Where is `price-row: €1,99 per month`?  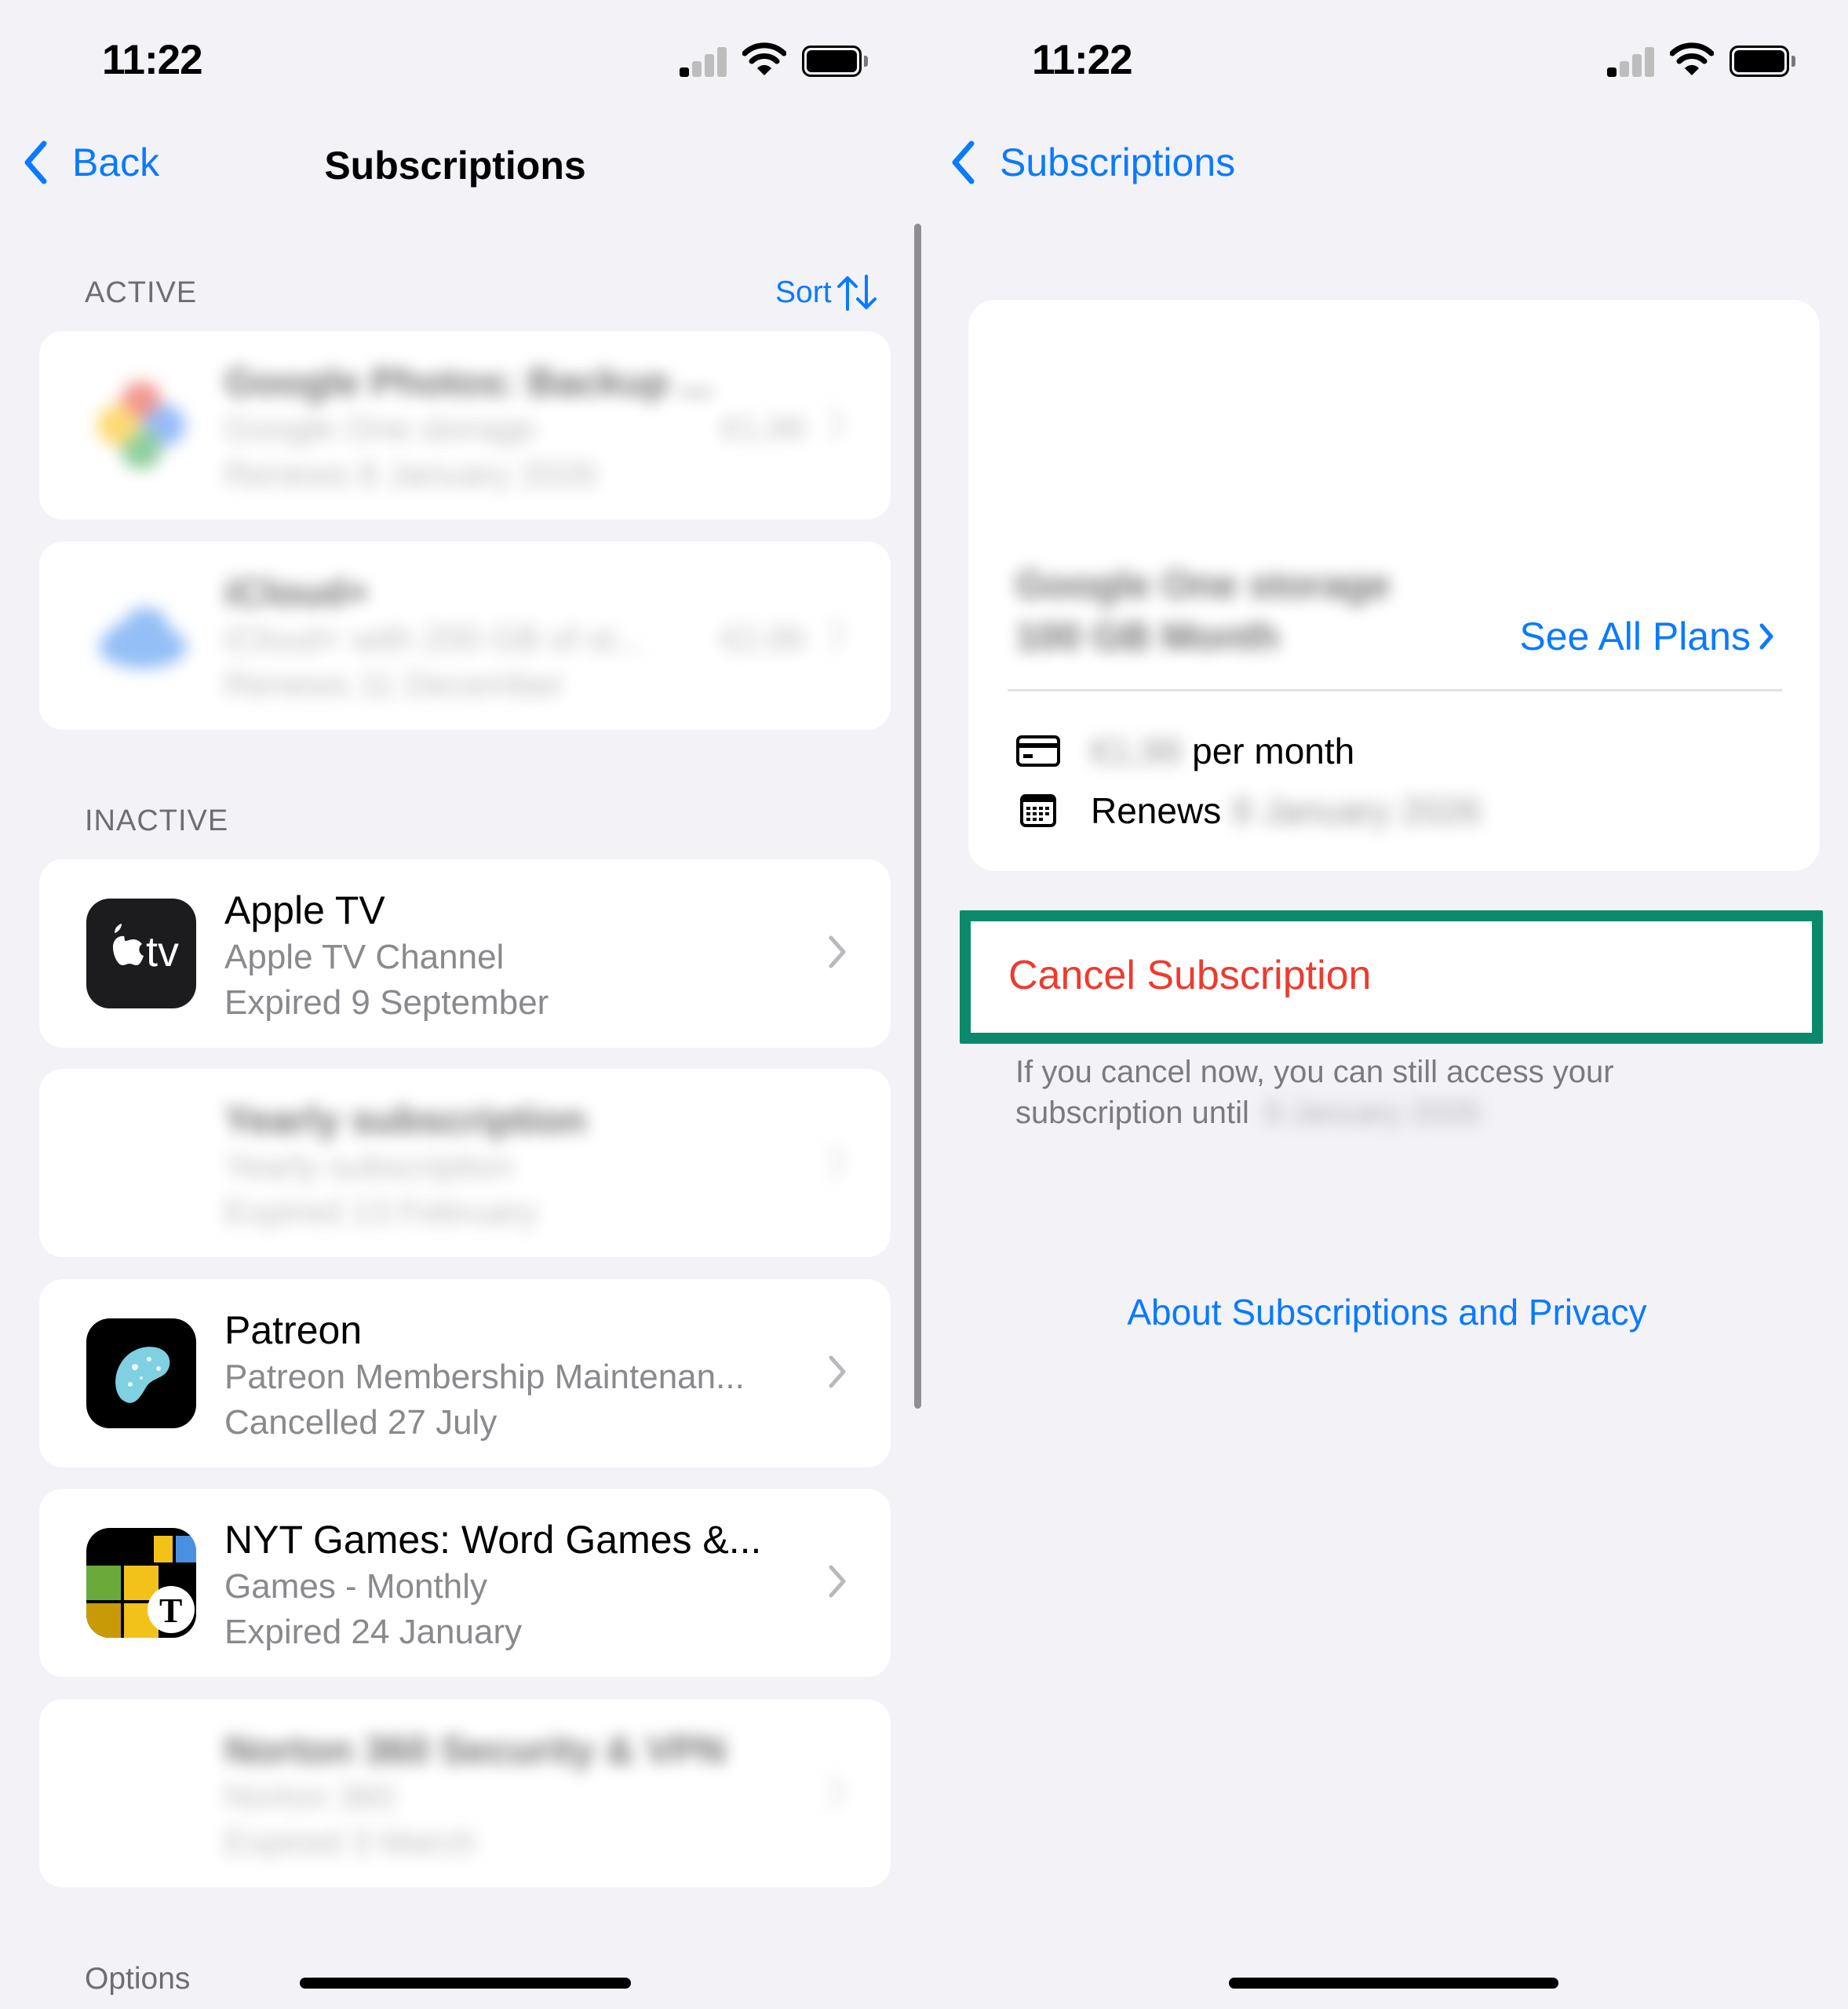
price-row: €1,99 per month is located at coordinates (1184, 751).